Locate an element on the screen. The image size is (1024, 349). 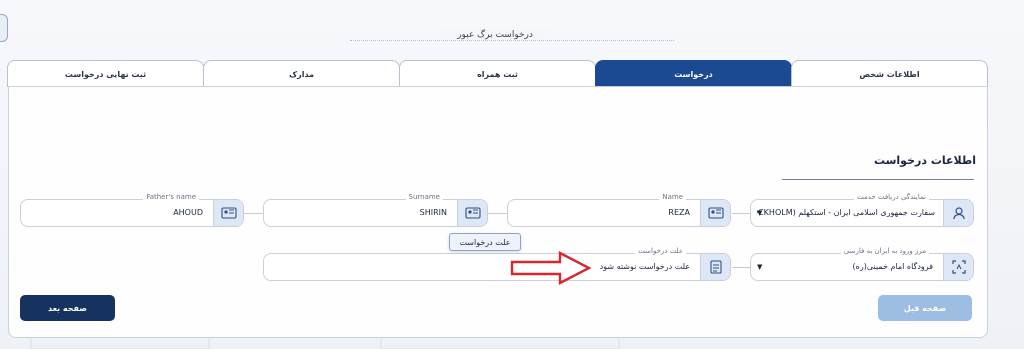
name-label: Name is located at coordinates (672, 197).